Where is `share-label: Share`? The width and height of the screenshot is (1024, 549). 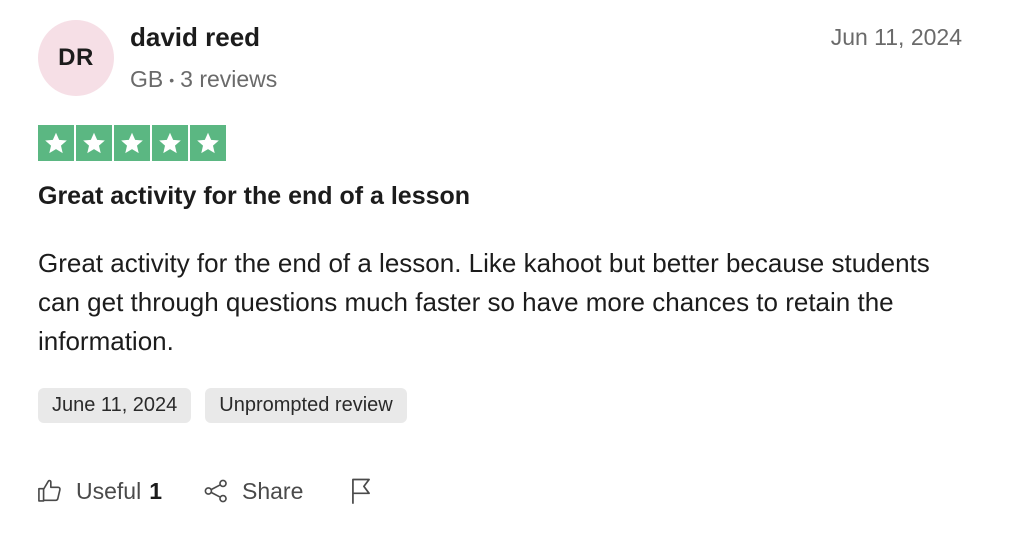
share-label: Share is located at coordinates (273, 490).